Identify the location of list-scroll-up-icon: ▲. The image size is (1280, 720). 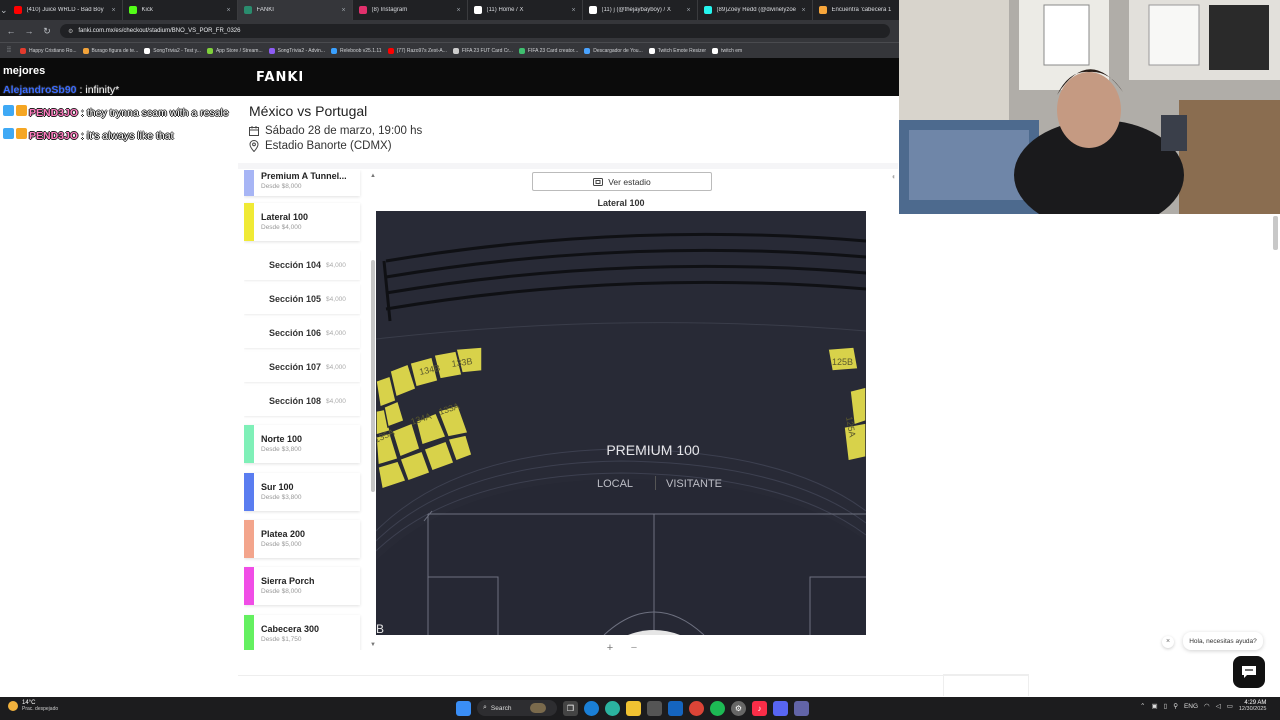
(373, 176).